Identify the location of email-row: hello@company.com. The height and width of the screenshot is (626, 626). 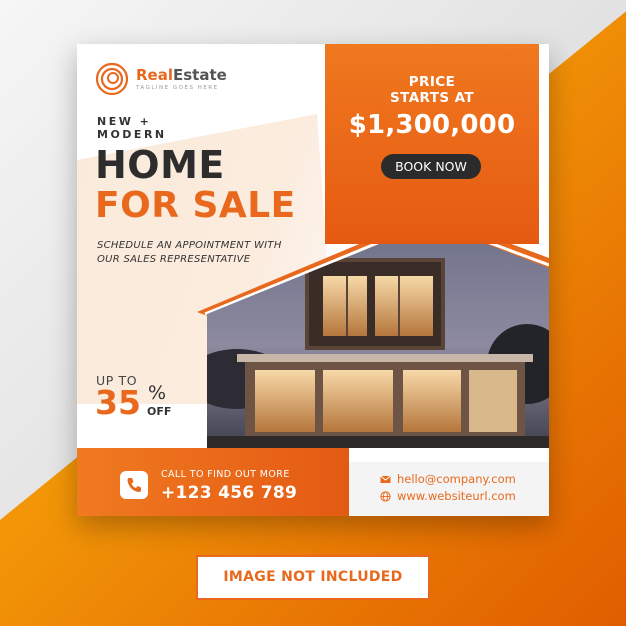
(448, 479).